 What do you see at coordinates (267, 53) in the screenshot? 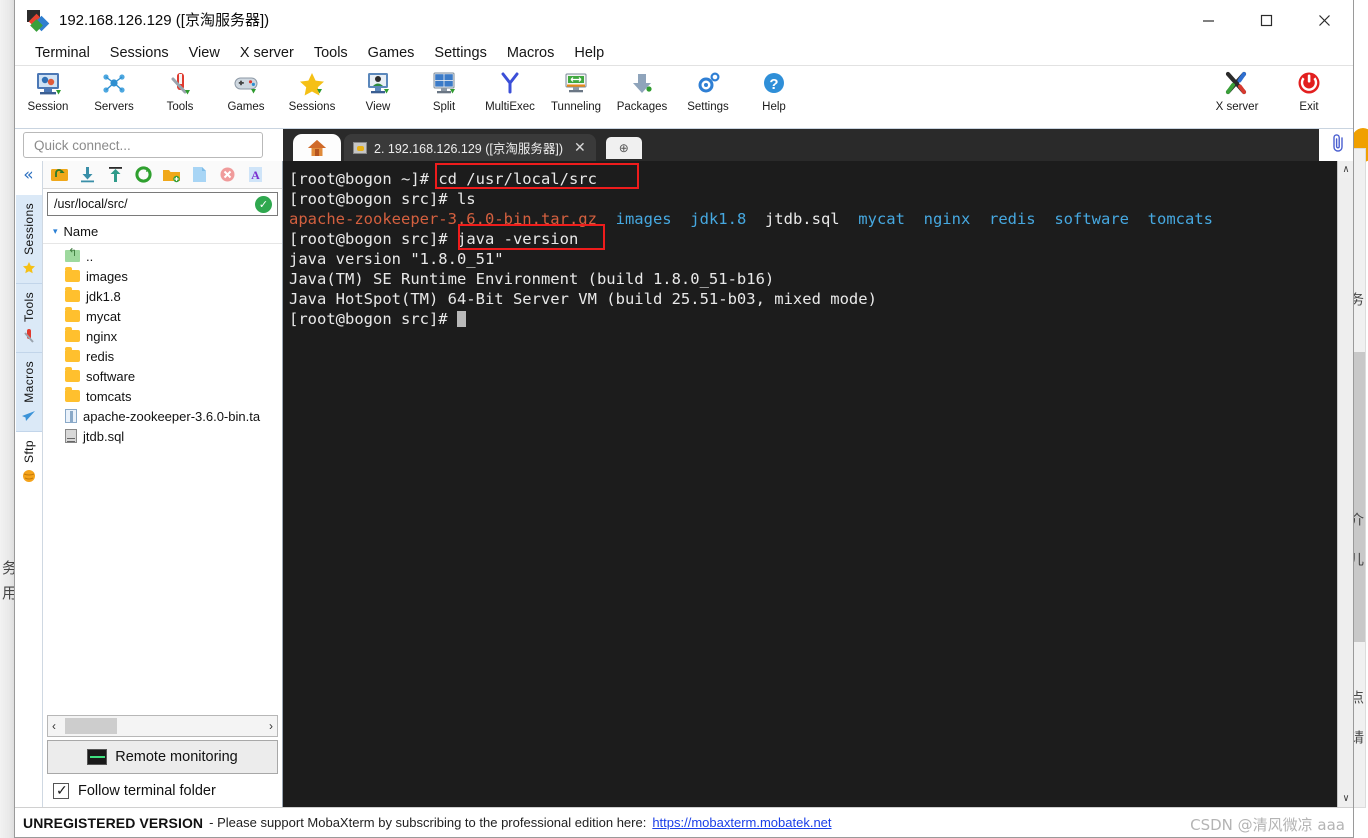
I see `menu-x-server: X server` at bounding box center [267, 53].